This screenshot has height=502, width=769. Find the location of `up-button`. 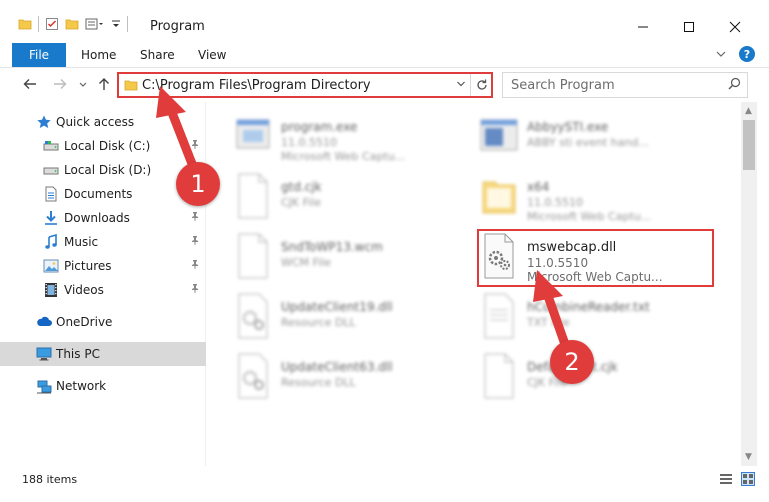

up-button is located at coordinates (104, 86).